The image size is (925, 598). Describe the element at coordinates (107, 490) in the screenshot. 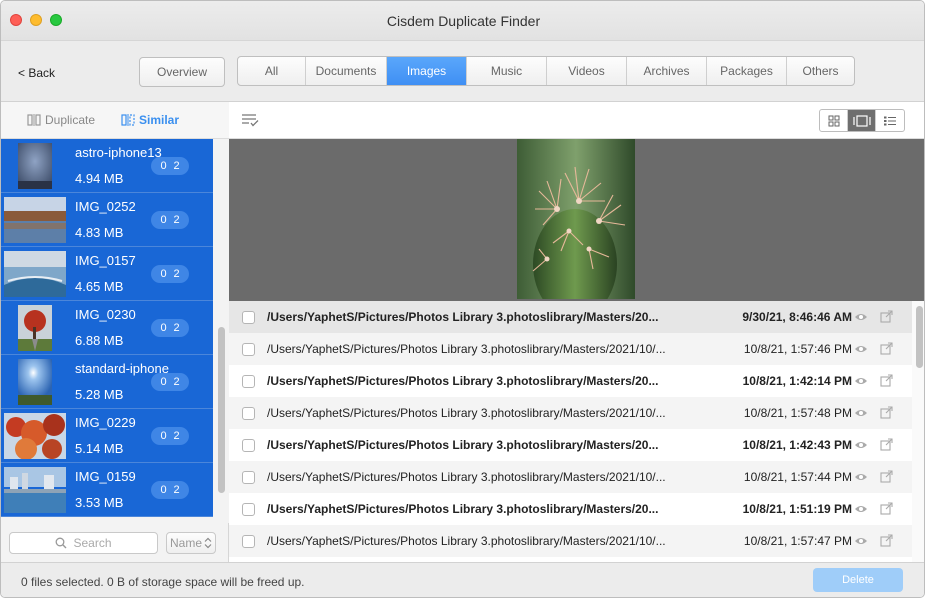

I see `list-item: IMG_0159 3.53 MB 02` at that location.